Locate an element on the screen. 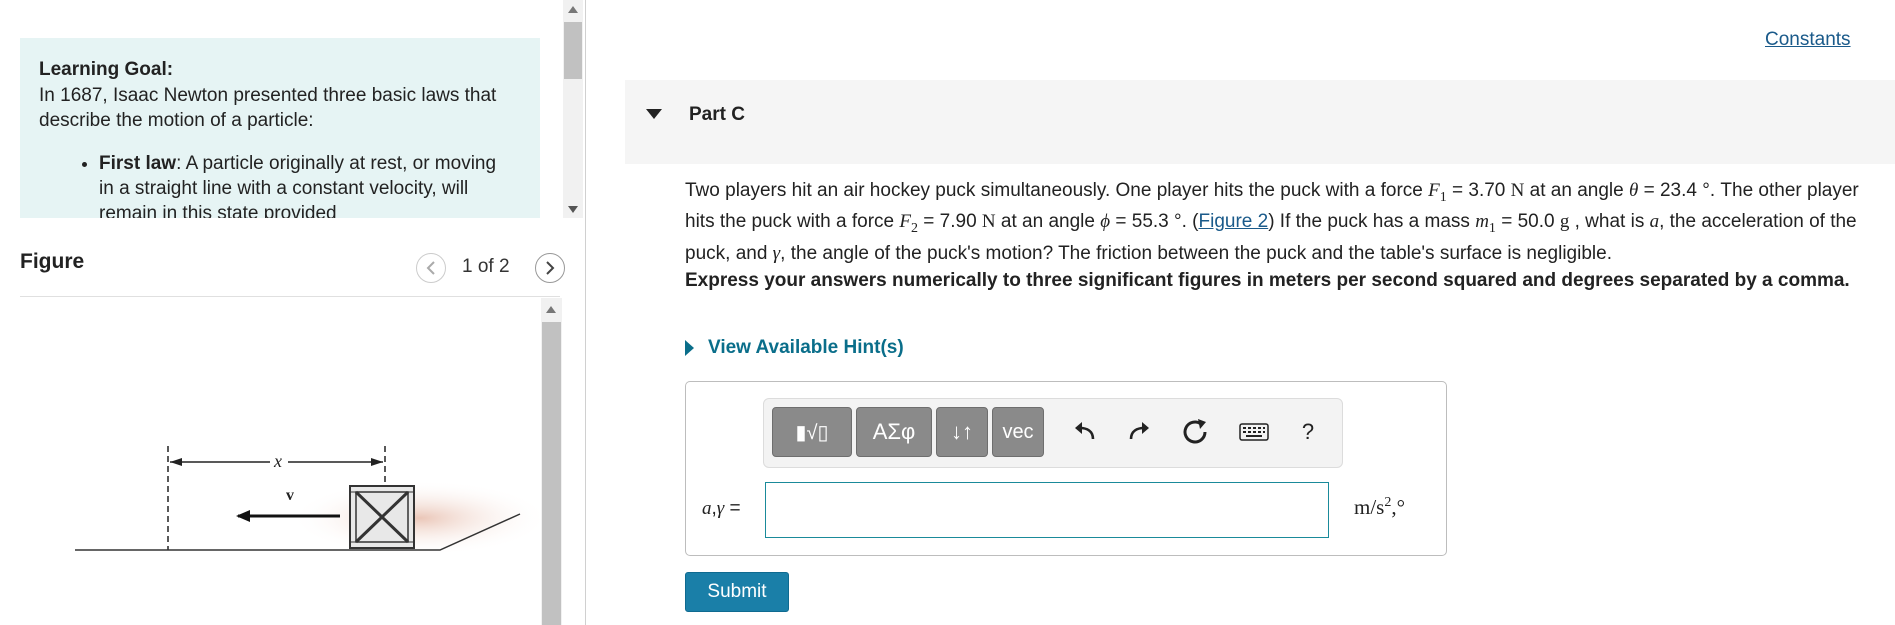 This screenshot has width=1895, height=625. help-button: ? is located at coordinates (1308, 432).